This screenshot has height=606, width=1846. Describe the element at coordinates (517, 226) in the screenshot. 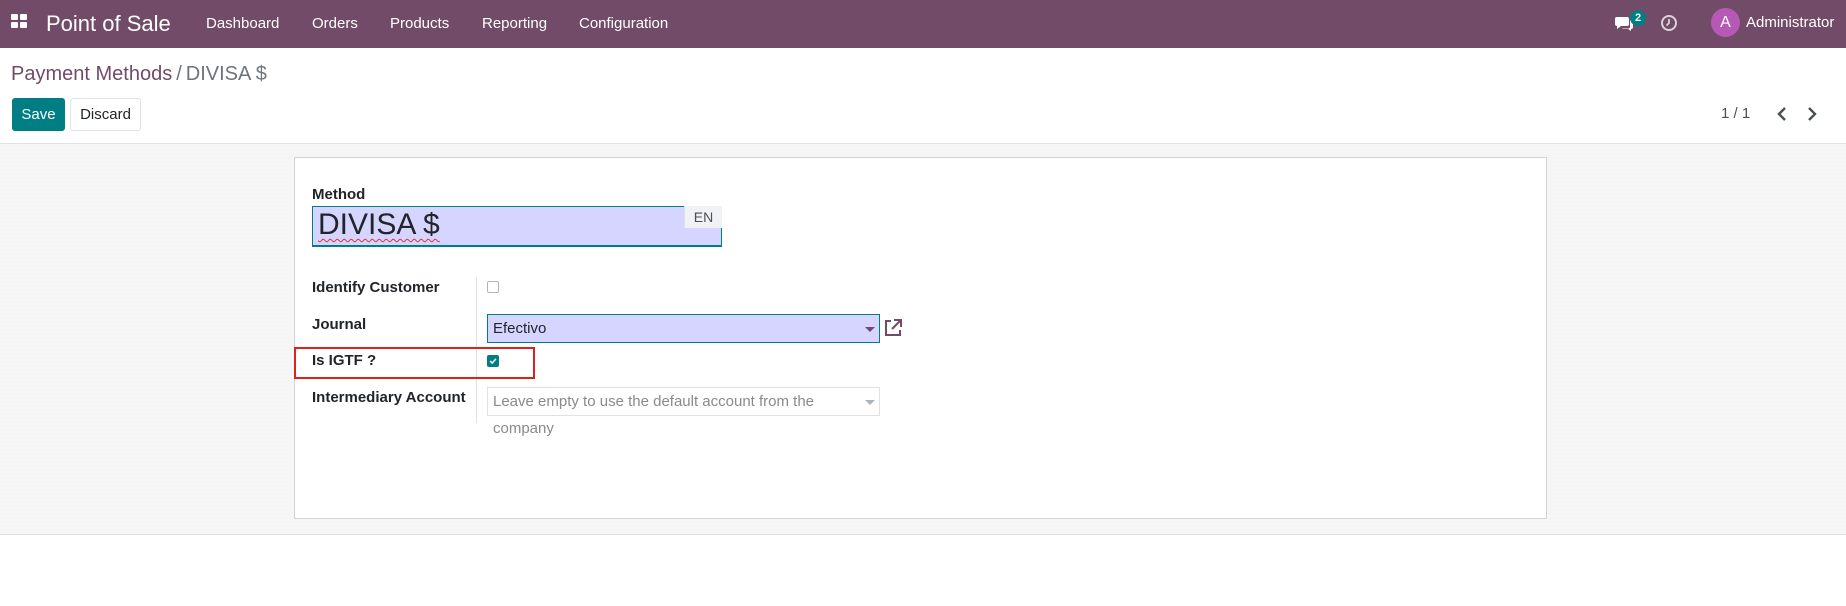

I see `method-name-input: DIVISA $` at that location.